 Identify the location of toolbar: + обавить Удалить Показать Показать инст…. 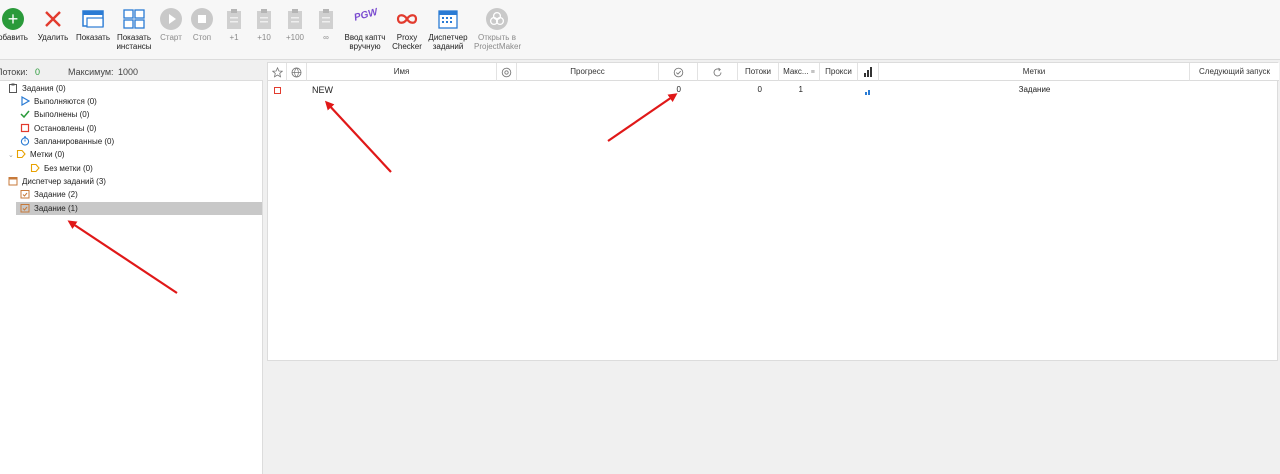
(640, 30).